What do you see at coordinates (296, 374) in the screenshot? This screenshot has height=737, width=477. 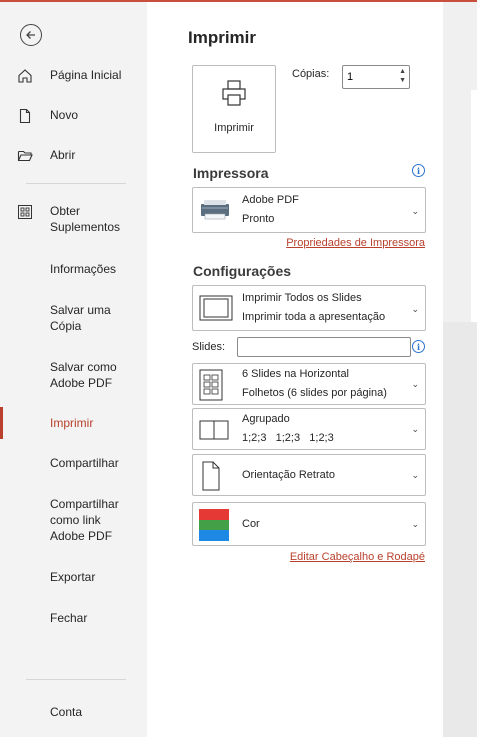 I see `layout-line1: 6 Slides na Horizontal` at bounding box center [296, 374].